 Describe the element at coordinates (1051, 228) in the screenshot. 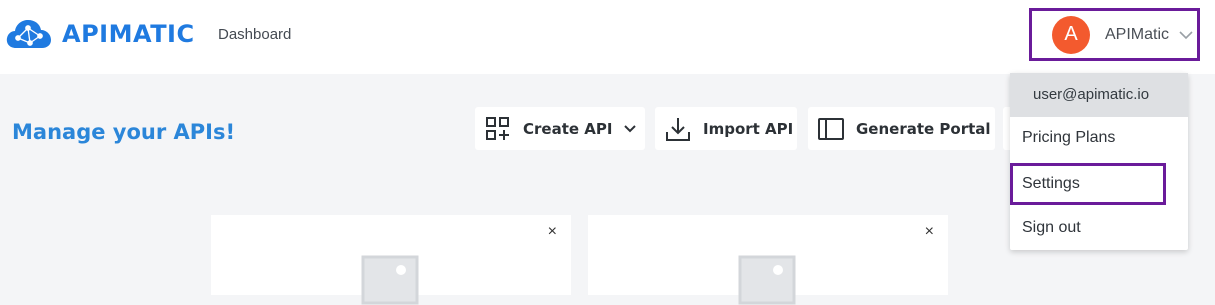

I see `menu-item-sign-out: Sign out` at that location.